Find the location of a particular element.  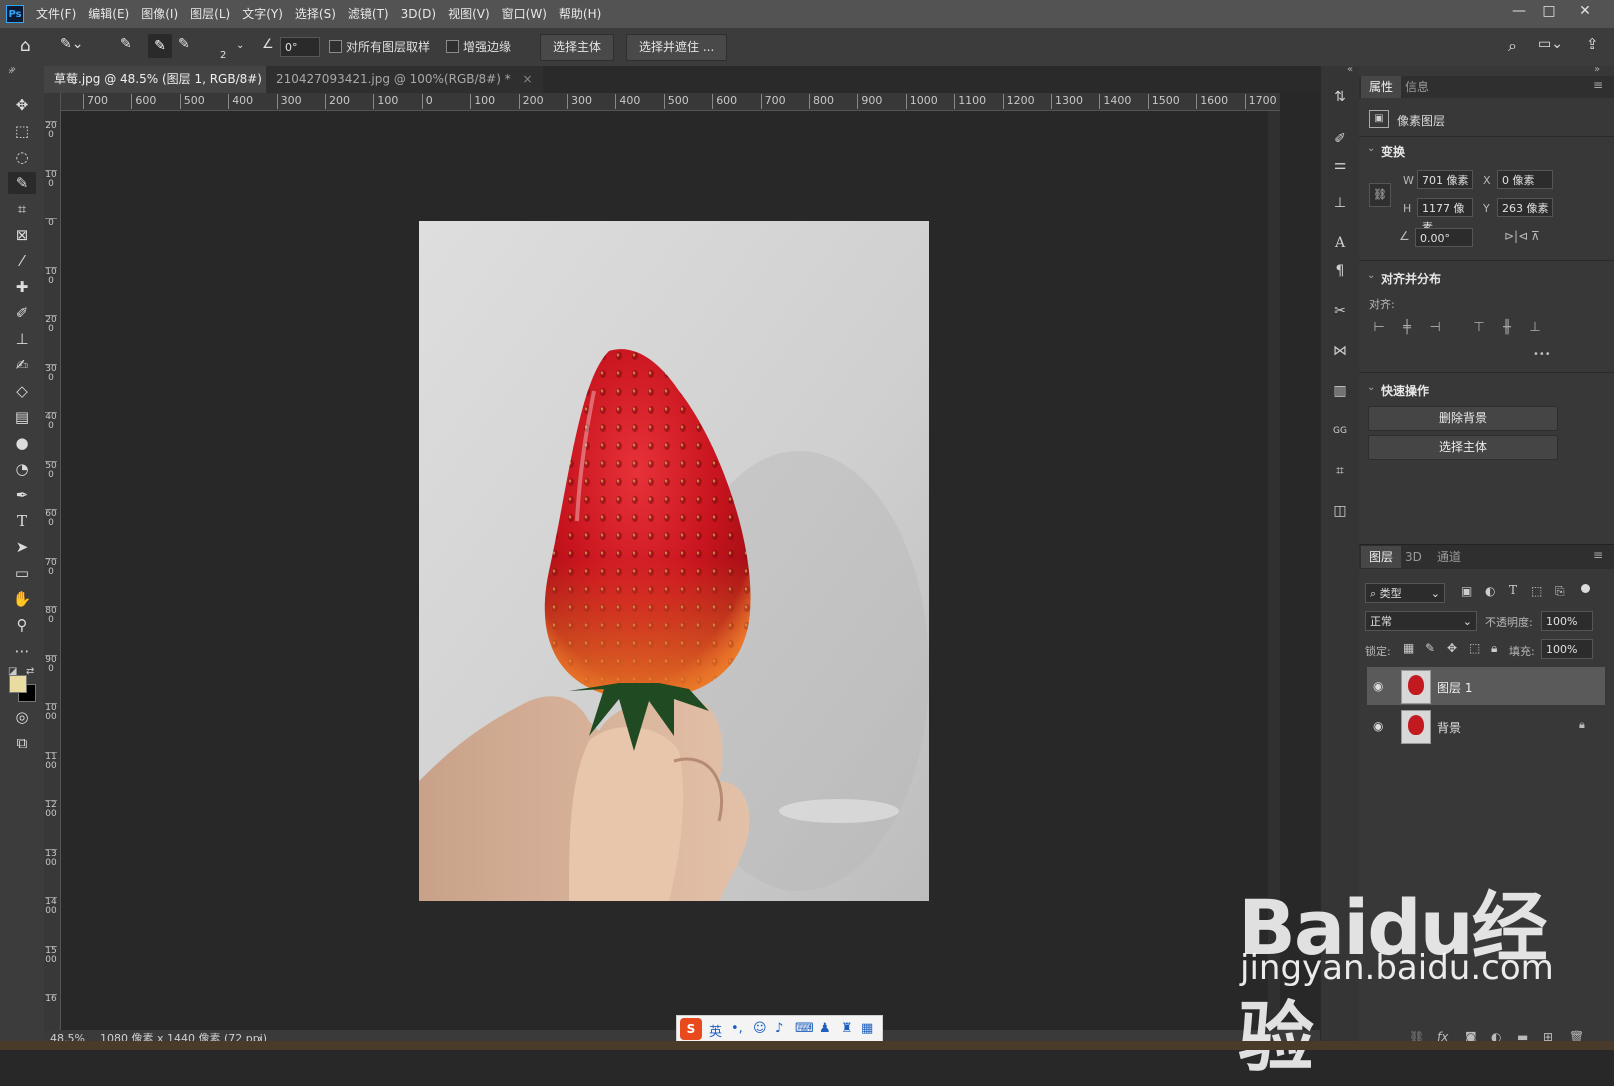

ime-language: 英 is located at coordinates (715, 1030).